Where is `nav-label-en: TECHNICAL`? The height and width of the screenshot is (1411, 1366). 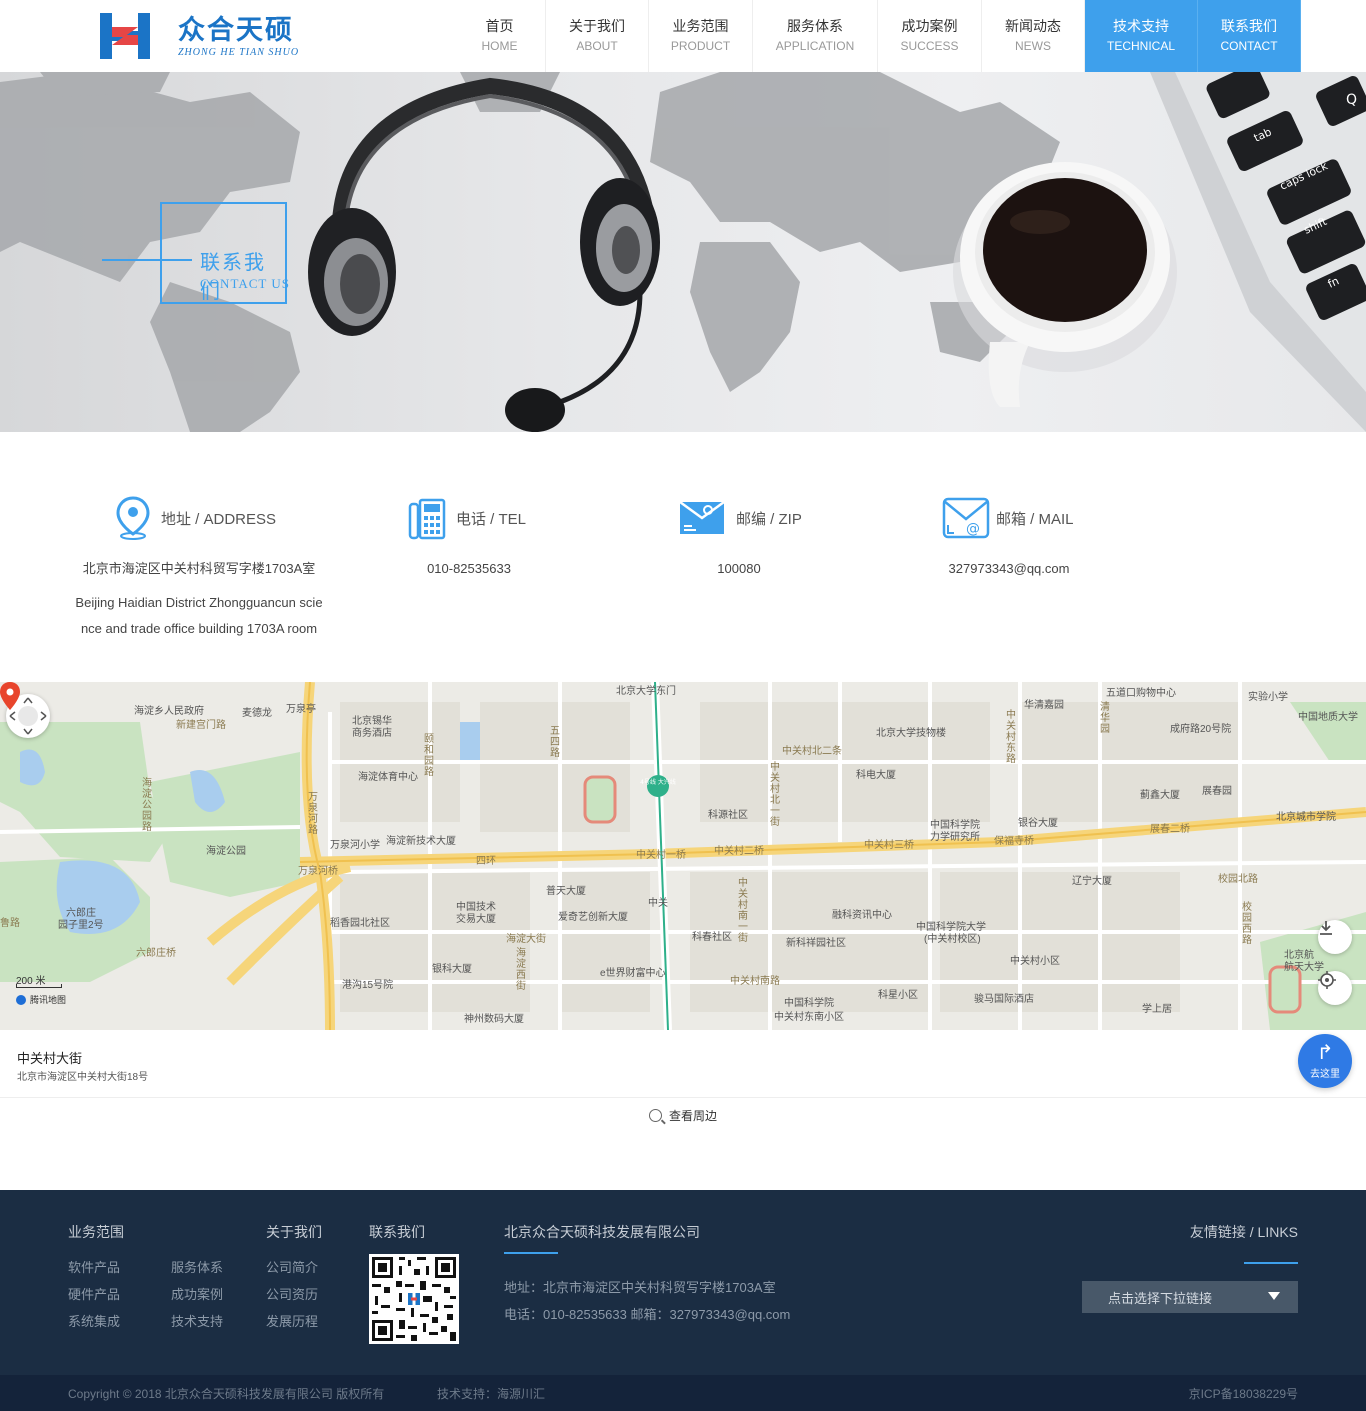
nav-label-en: TECHNICAL is located at coordinates (1140, 46).